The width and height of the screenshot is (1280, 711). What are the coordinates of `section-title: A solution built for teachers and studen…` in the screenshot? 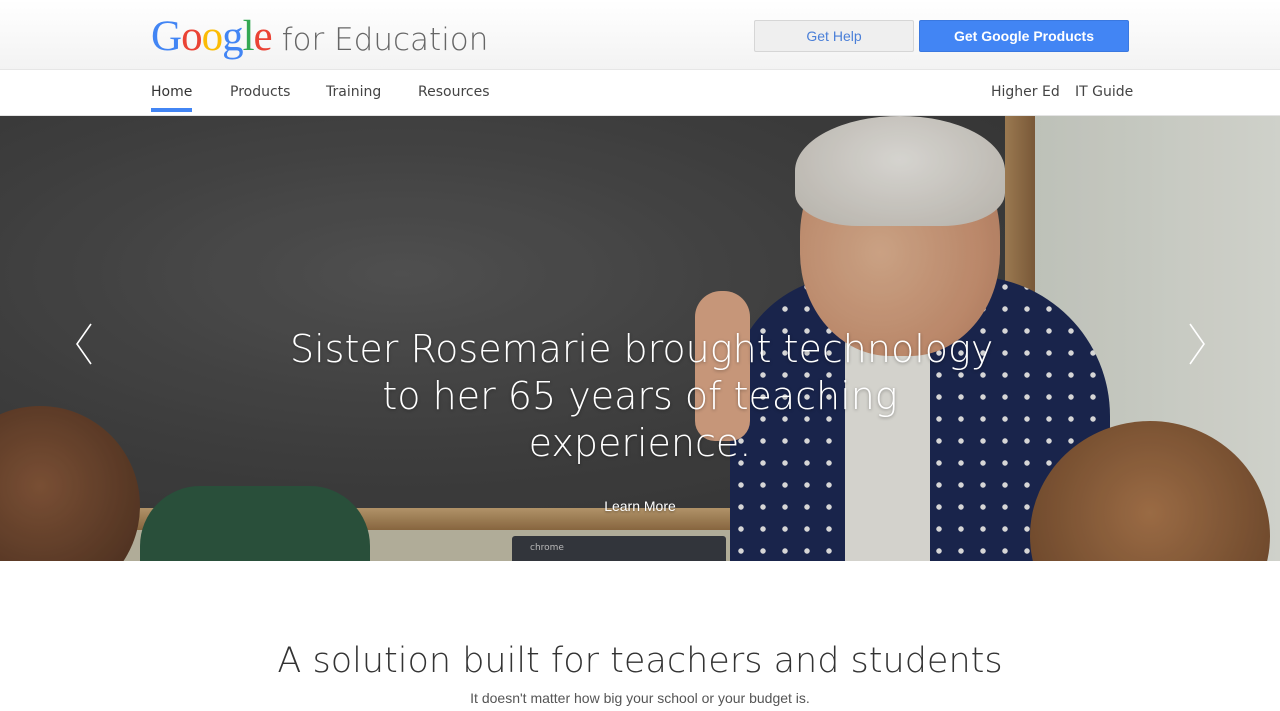 It's located at (640, 661).